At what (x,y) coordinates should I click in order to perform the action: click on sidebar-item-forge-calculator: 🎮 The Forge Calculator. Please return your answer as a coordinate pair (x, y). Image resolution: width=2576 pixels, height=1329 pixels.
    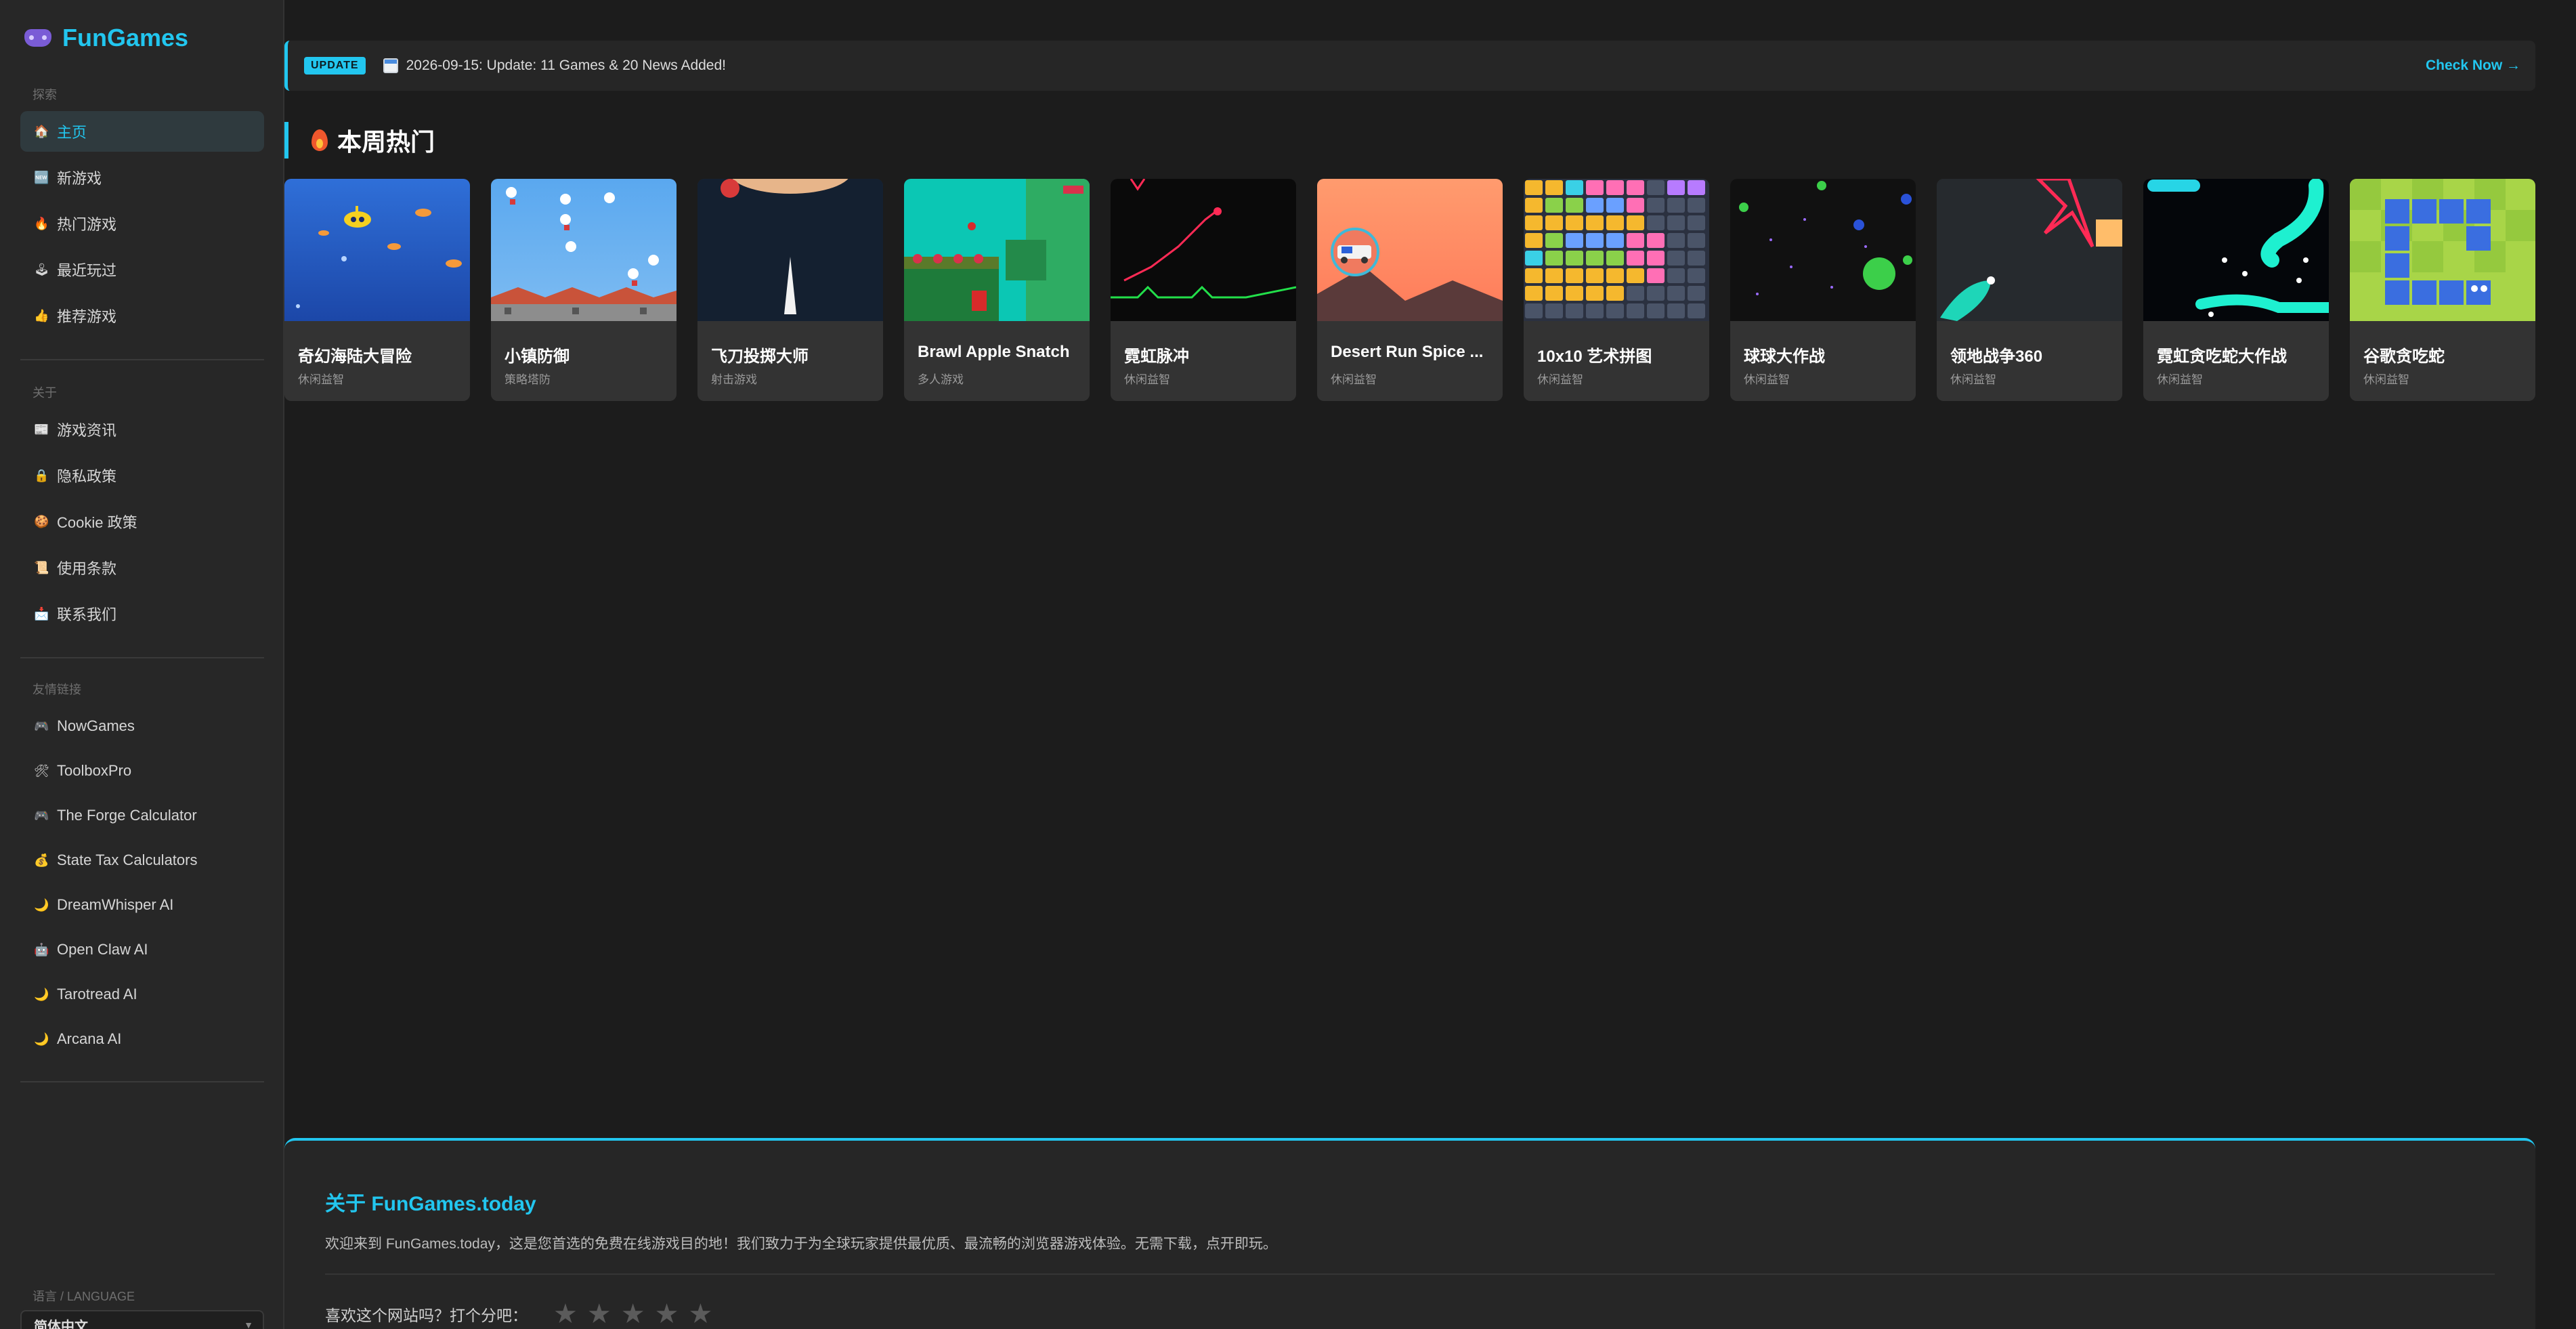
    Looking at the image, I should click on (142, 815).